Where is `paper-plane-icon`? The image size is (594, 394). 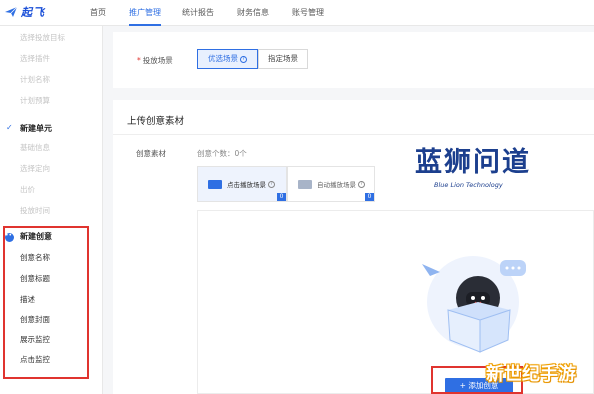
paper-plane-icon is located at coordinates (11, 11).